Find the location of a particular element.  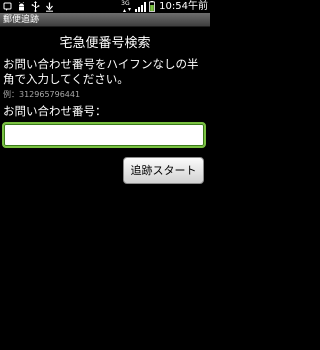

status-icons-left is located at coordinates (27, 6).